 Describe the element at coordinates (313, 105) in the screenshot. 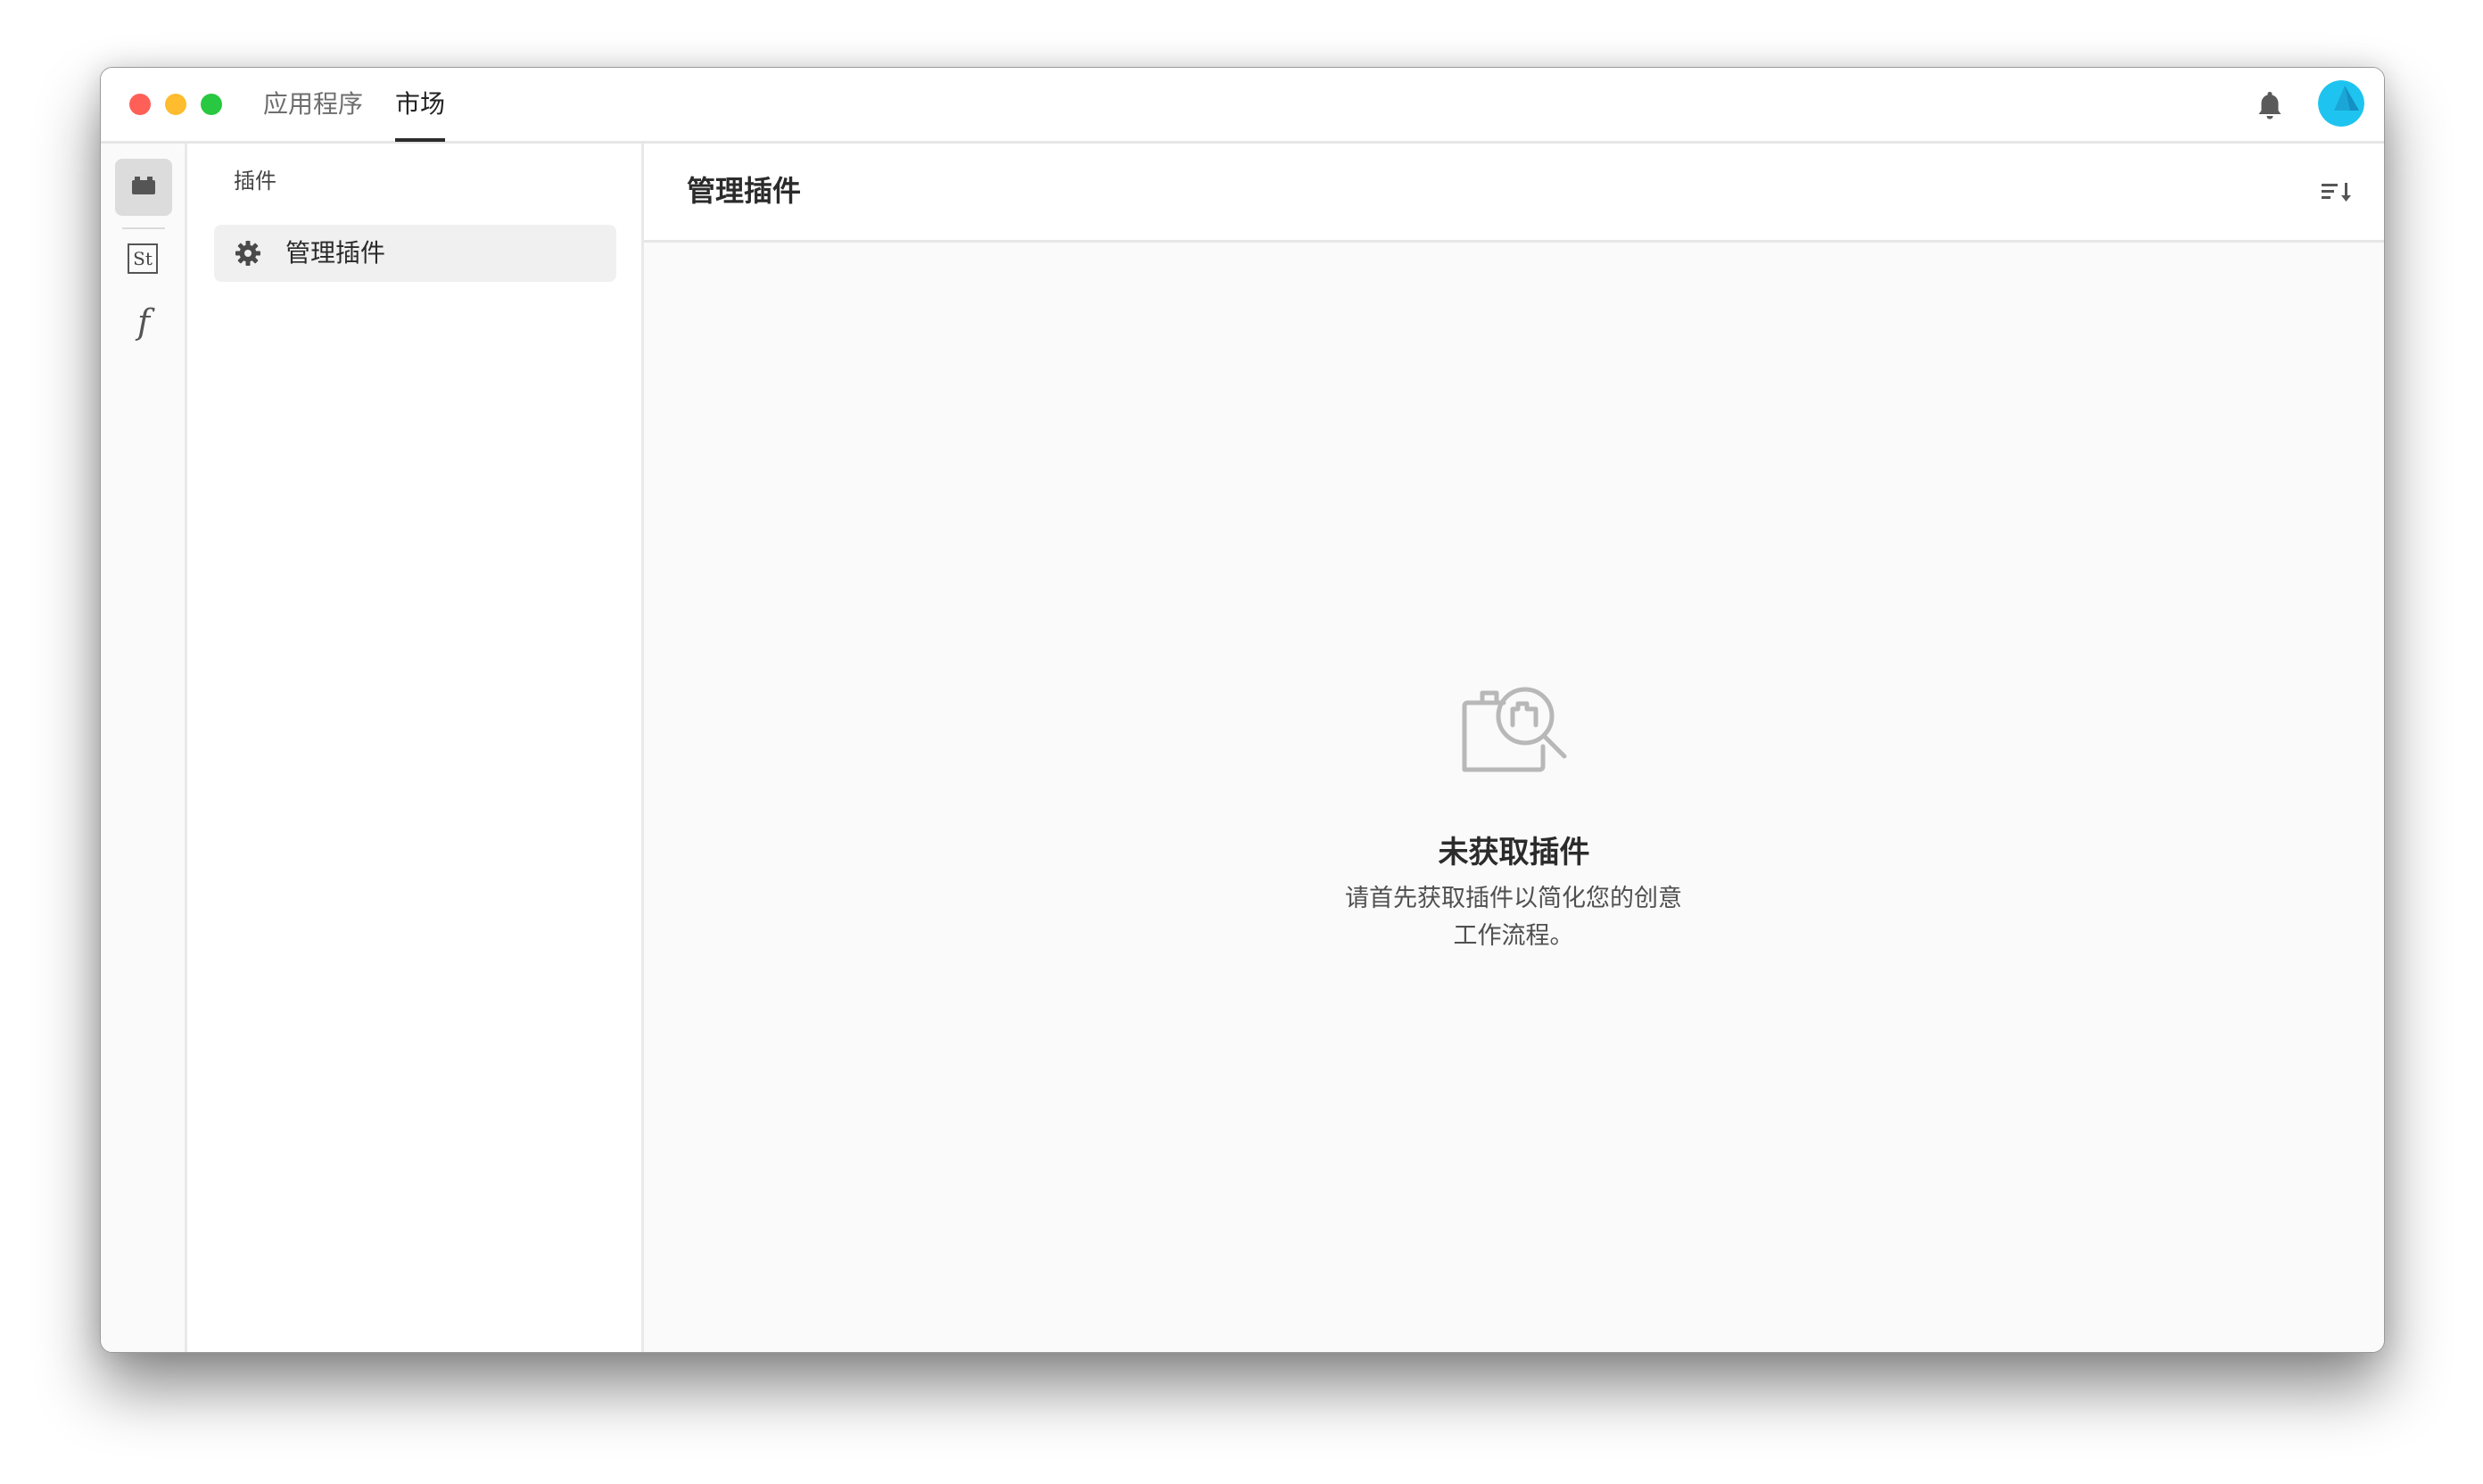

I see `tab-apps: 应用程序` at that location.